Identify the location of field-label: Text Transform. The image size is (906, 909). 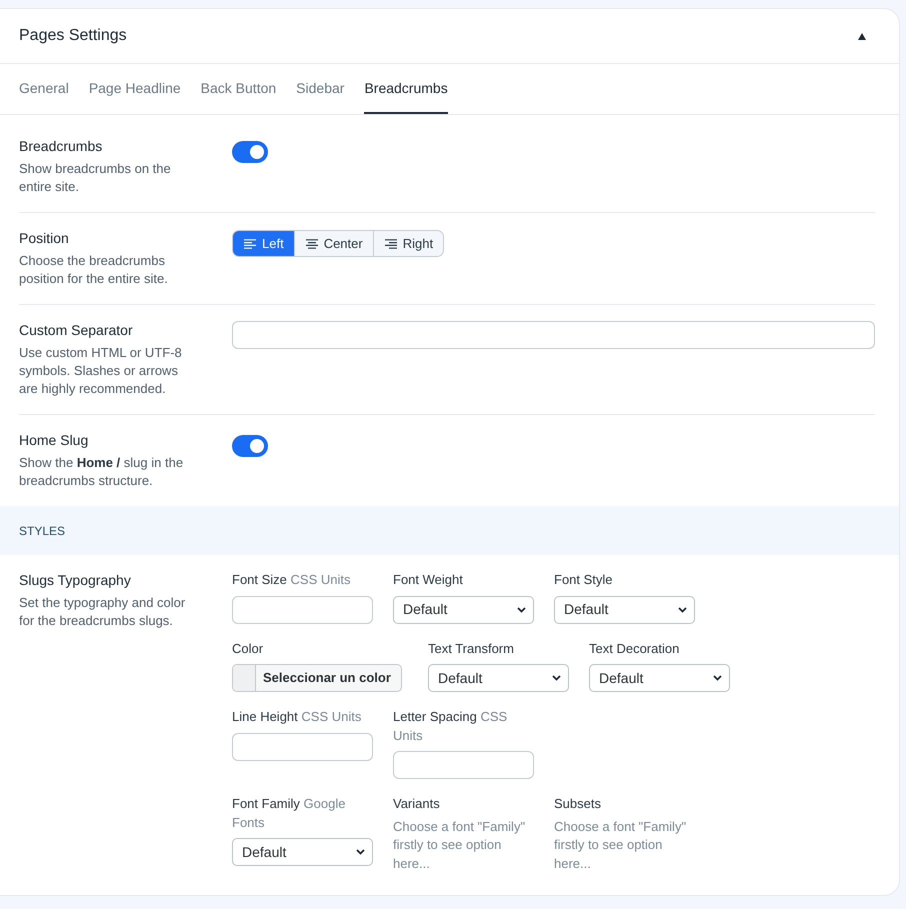
(471, 649).